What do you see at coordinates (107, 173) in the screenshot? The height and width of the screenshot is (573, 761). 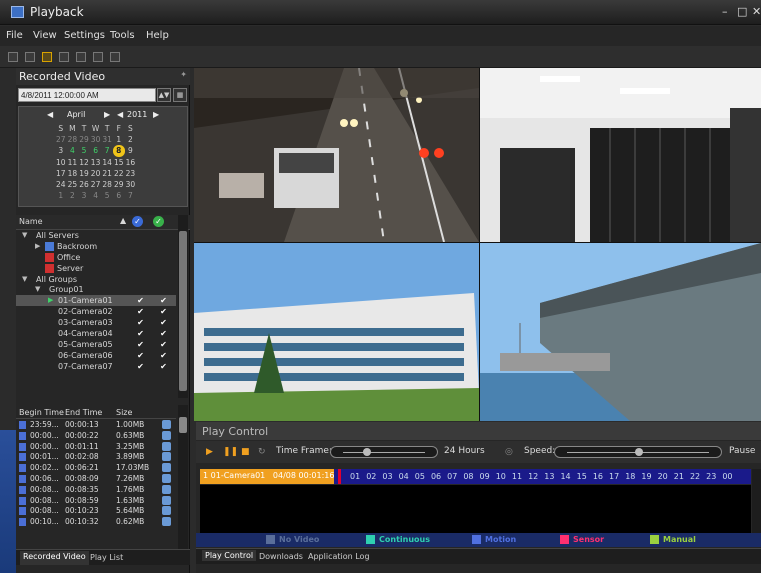 I see `calendar-day: 21` at bounding box center [107, 173].